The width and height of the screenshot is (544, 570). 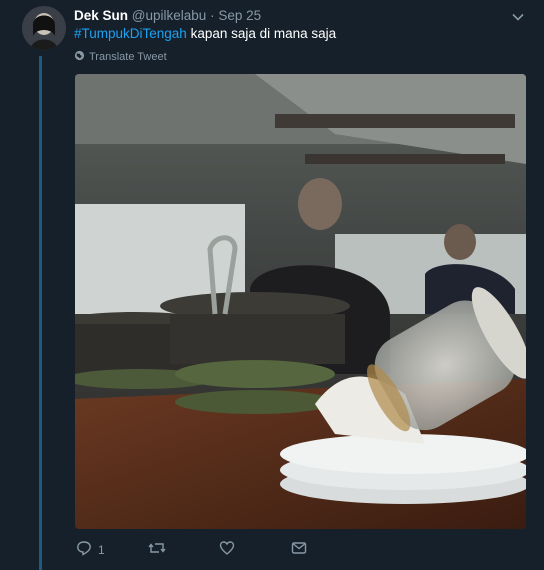 I want to click on like-button, so click(x=230, y=549).